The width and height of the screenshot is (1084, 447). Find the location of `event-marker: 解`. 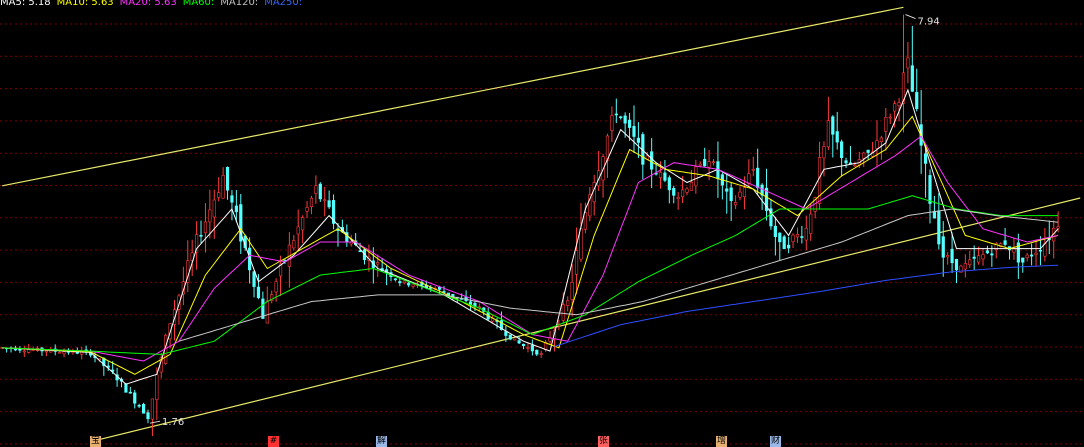

event-marker: 解 is located at coordinates (381, 441).